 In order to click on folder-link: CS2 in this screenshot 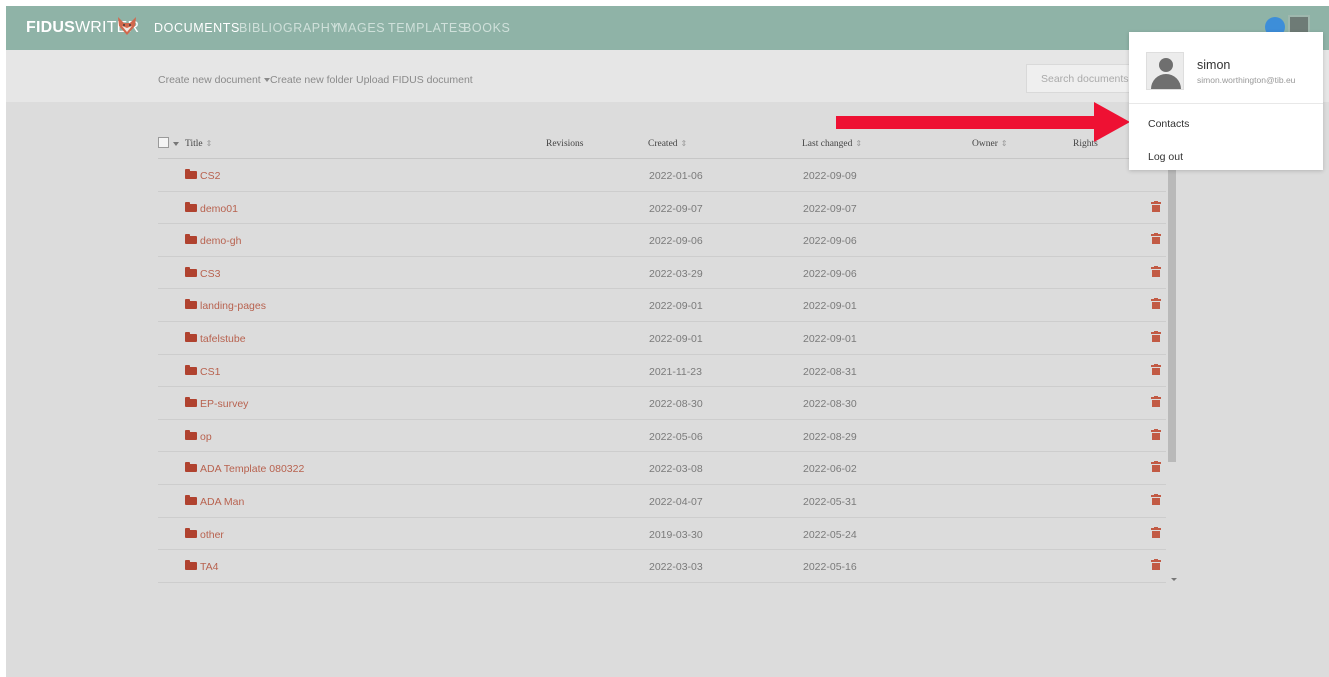, I will do `click(202, 175)`.